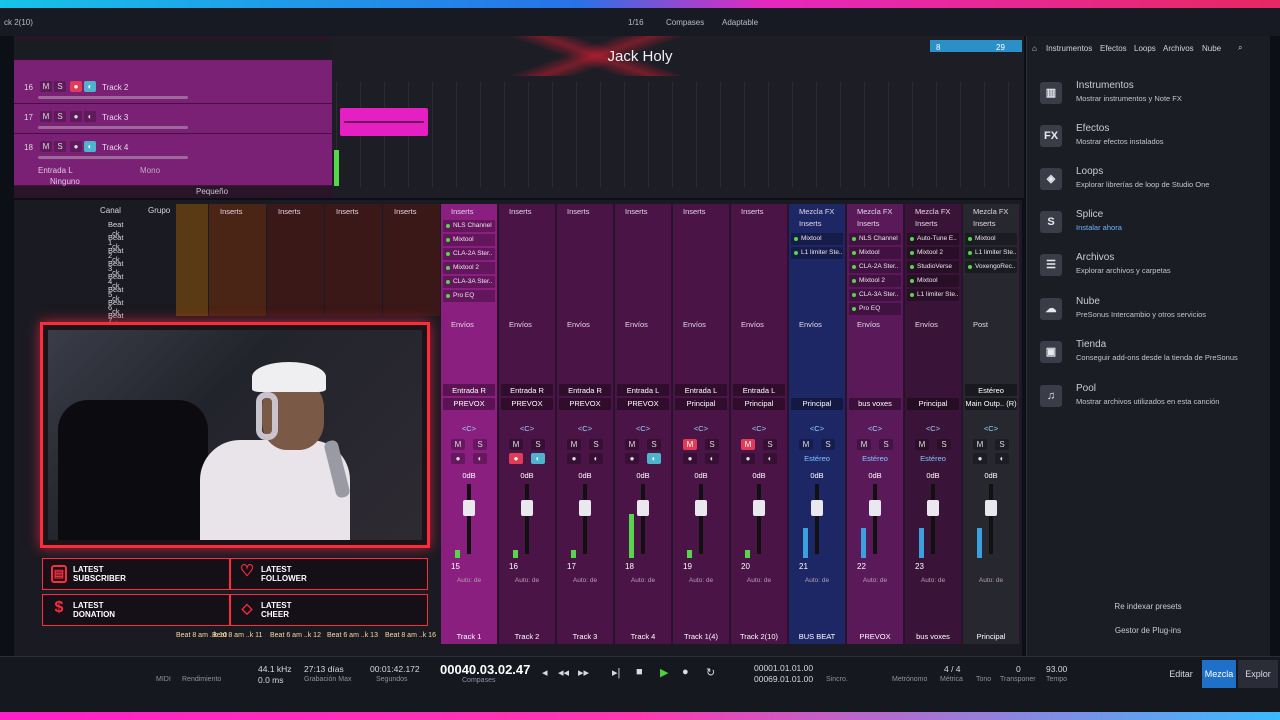 The width and height of the screenshot is (1280, 720). I want to click on tempo-value: 93.00, so click(1056, 669).